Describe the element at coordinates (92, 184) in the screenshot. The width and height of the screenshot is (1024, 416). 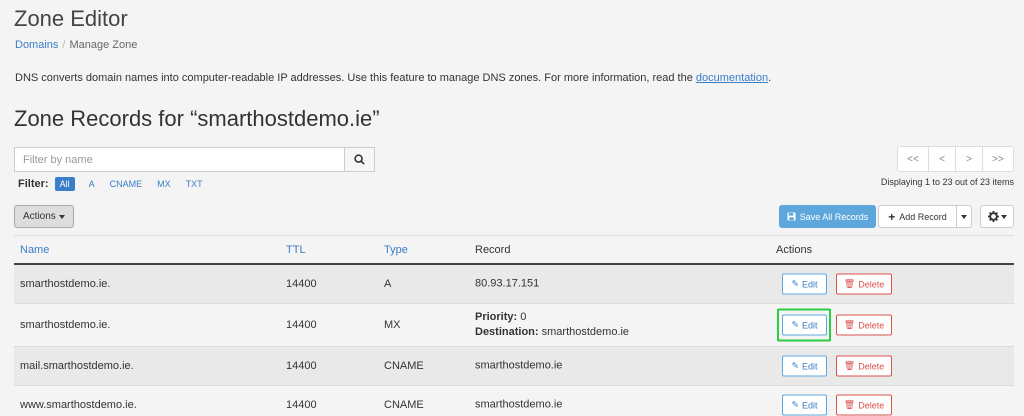
I see `filter-a: A` at that location.